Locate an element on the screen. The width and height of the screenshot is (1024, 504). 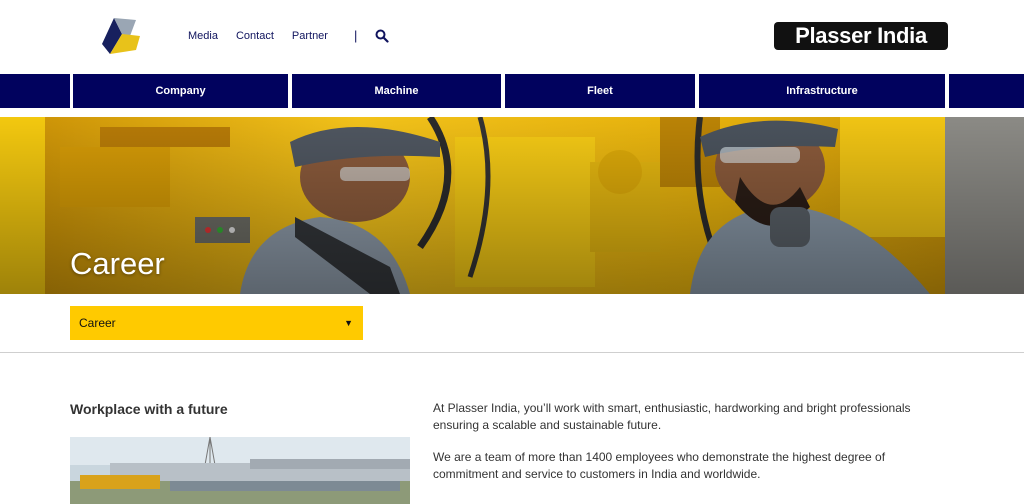
nav-item-company: Company is located at coordinates (180, 91).